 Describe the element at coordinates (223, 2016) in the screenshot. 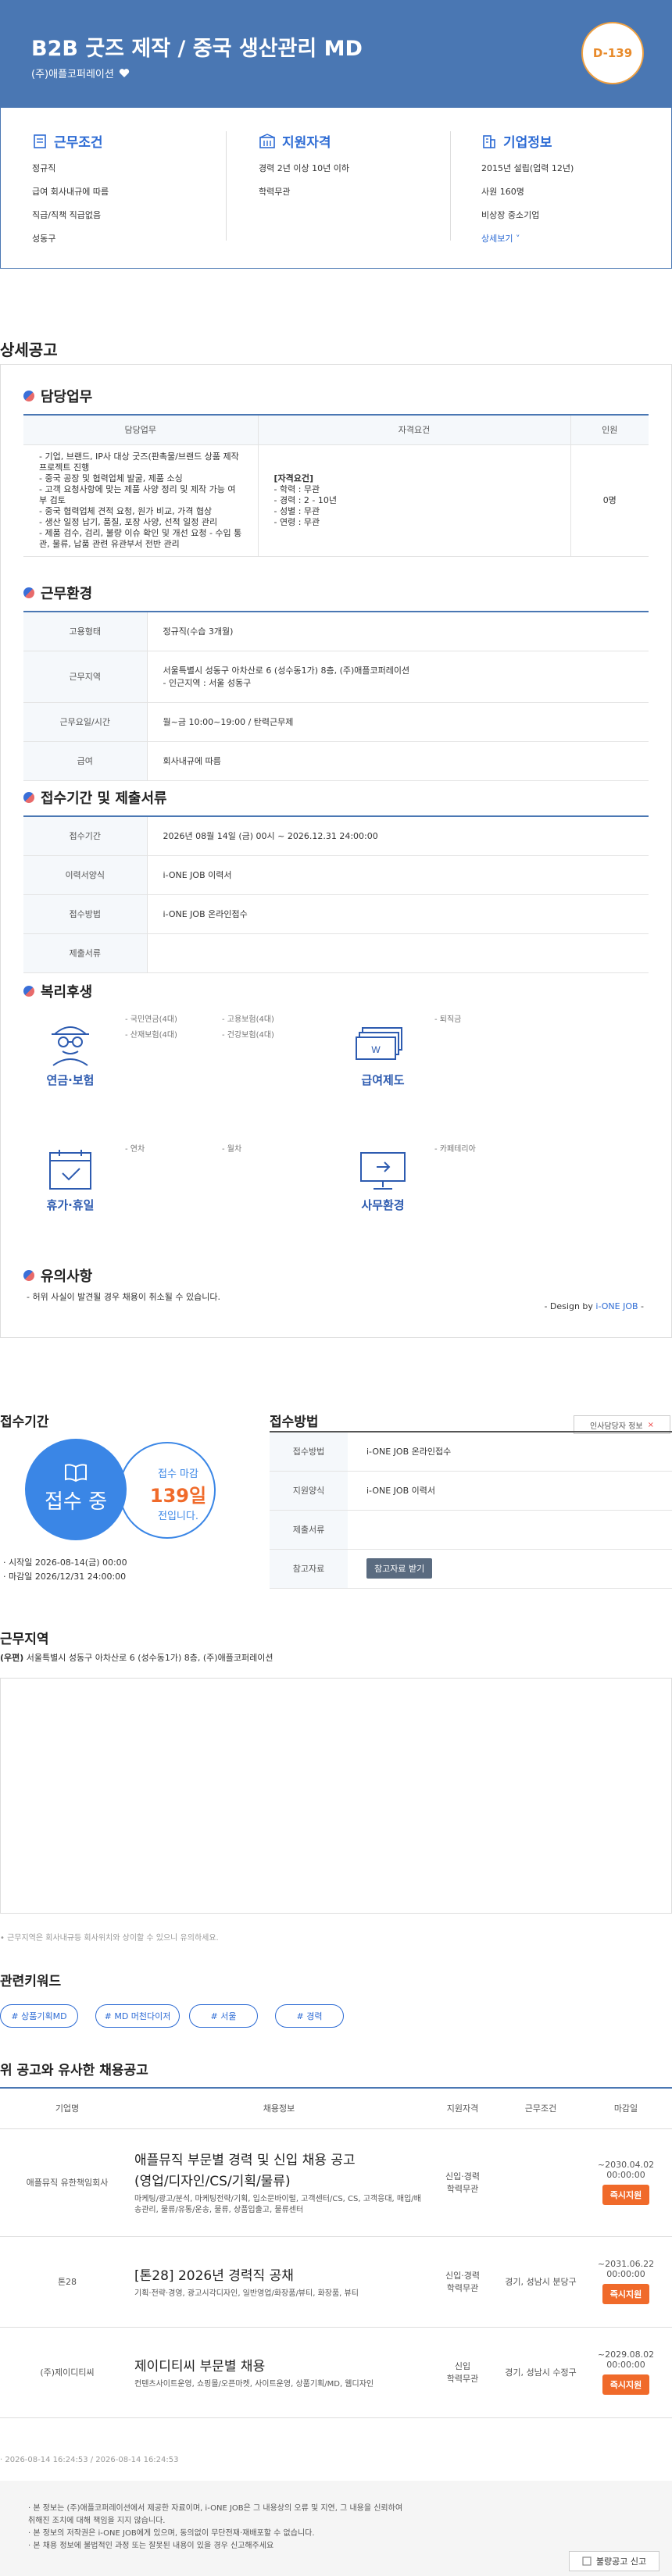

I see `keyword-tag: # 서울` at that location.